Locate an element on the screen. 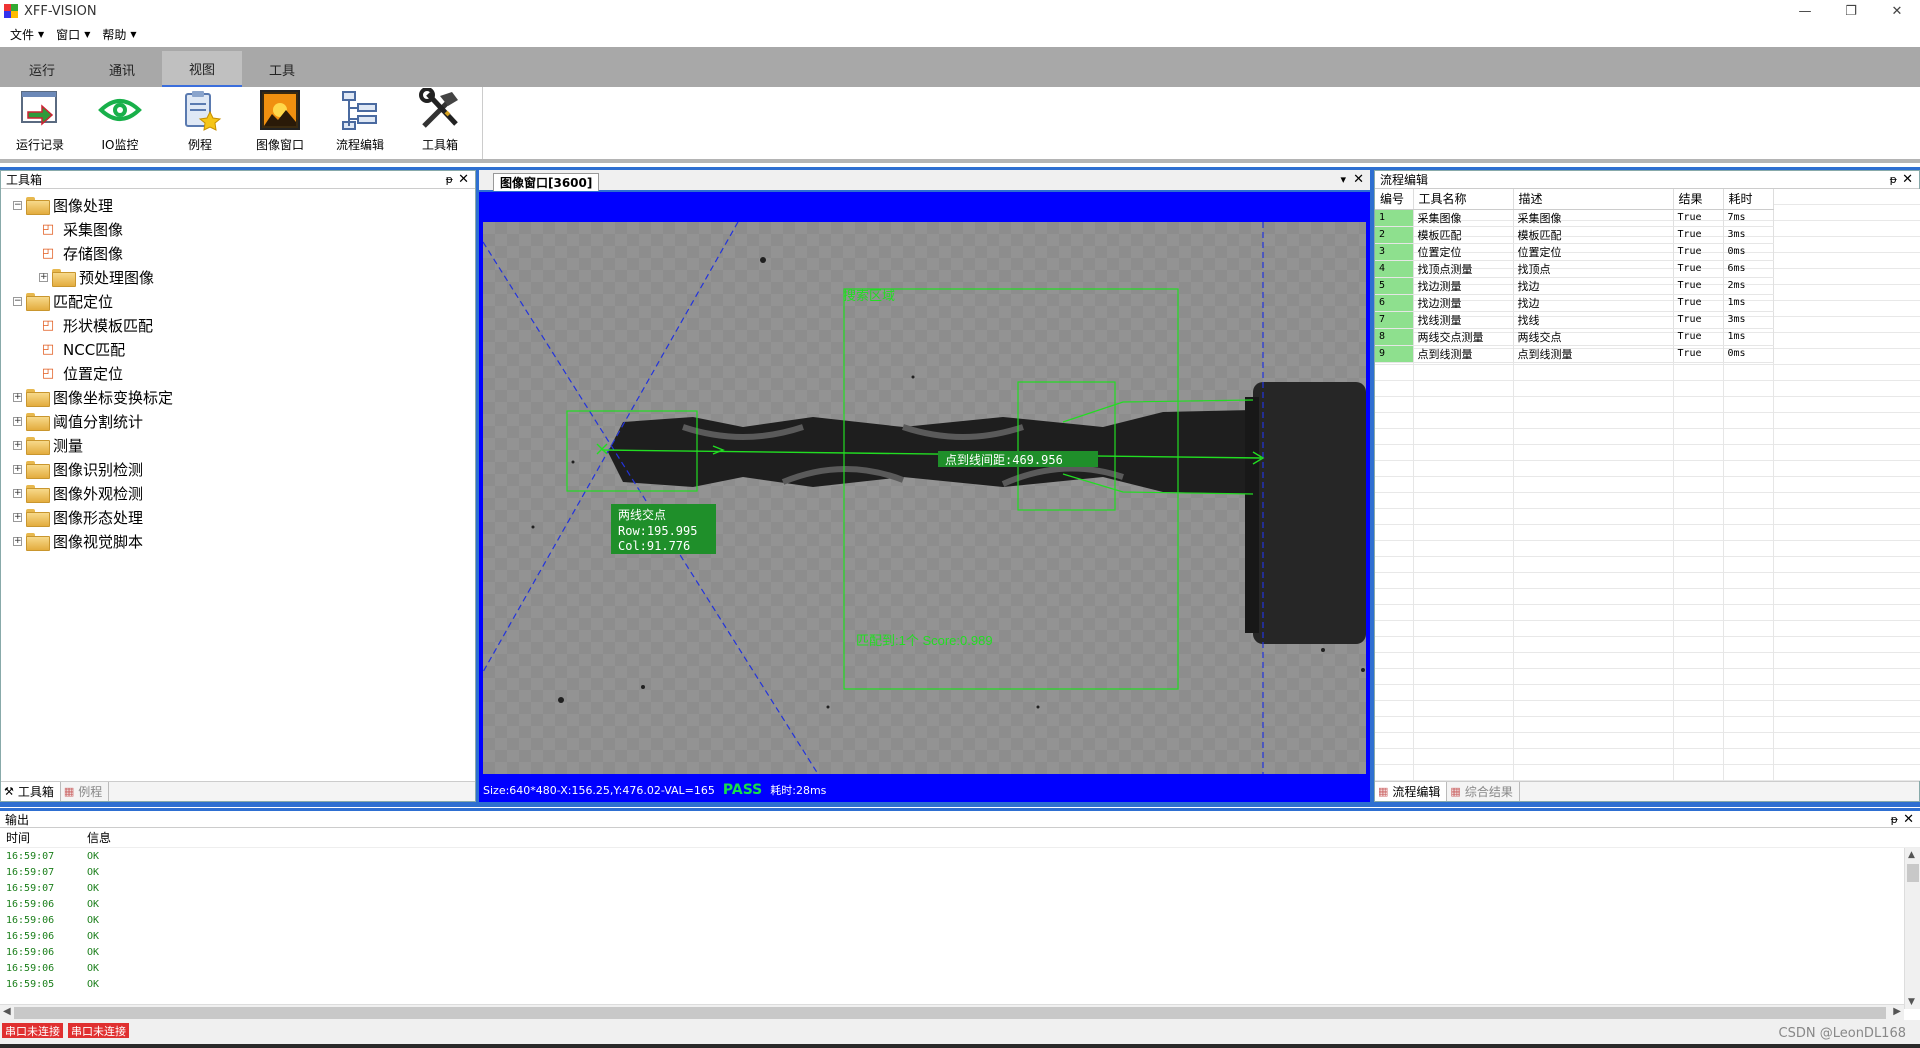 Image resolution: width=1920 pixels, height=1048 pixels. col-result: 结果 is located at coordinates (1698, 199).